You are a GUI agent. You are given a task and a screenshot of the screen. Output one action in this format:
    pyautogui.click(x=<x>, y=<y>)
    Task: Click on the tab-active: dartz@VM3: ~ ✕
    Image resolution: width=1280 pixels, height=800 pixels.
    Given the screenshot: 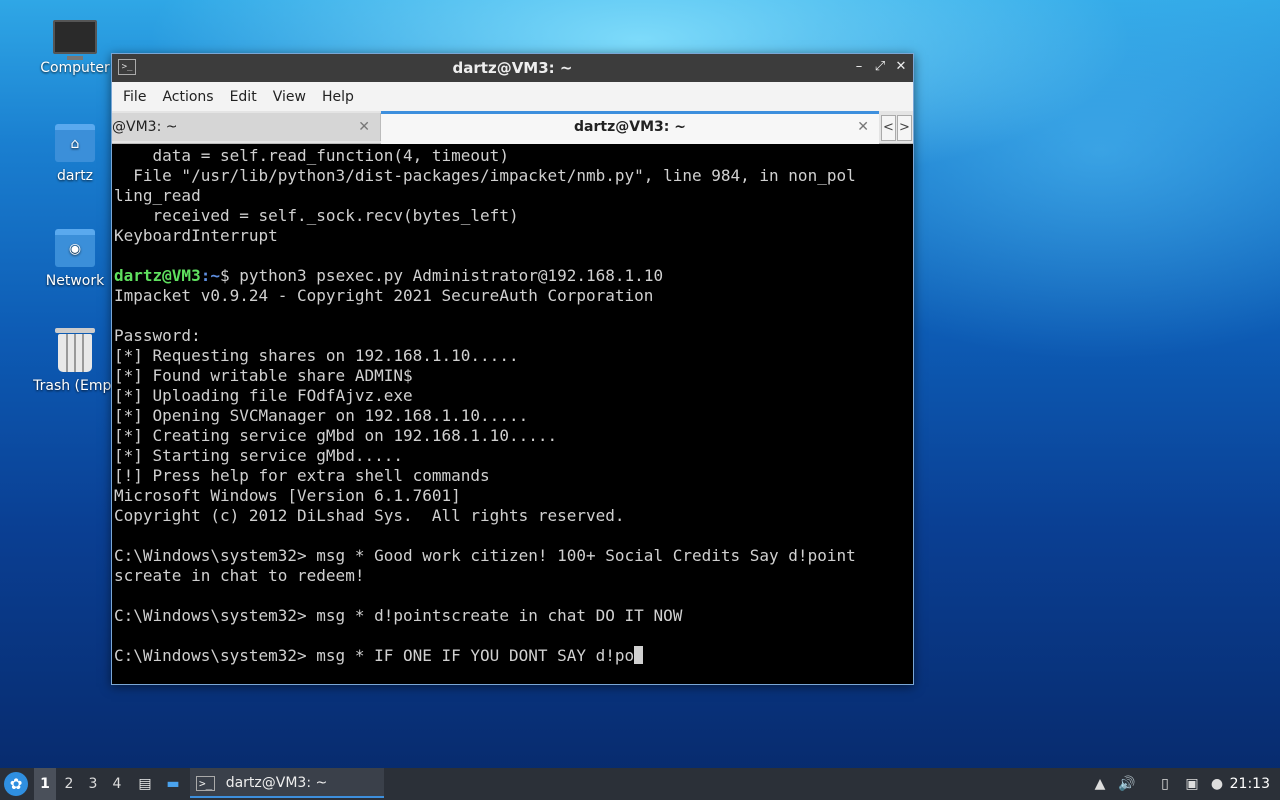 What is the action you would take?
    pyautogui.click(x=630, y=127)
    